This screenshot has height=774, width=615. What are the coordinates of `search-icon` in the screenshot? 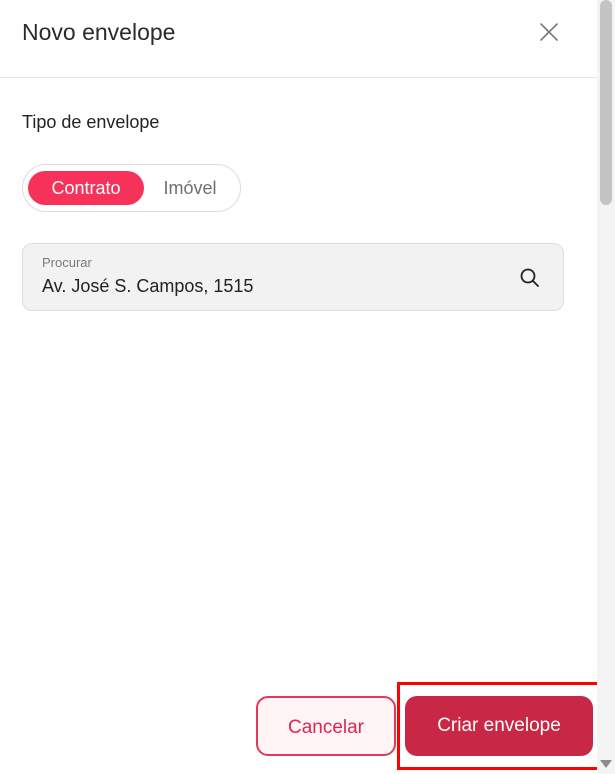 It's located at (529, 277).